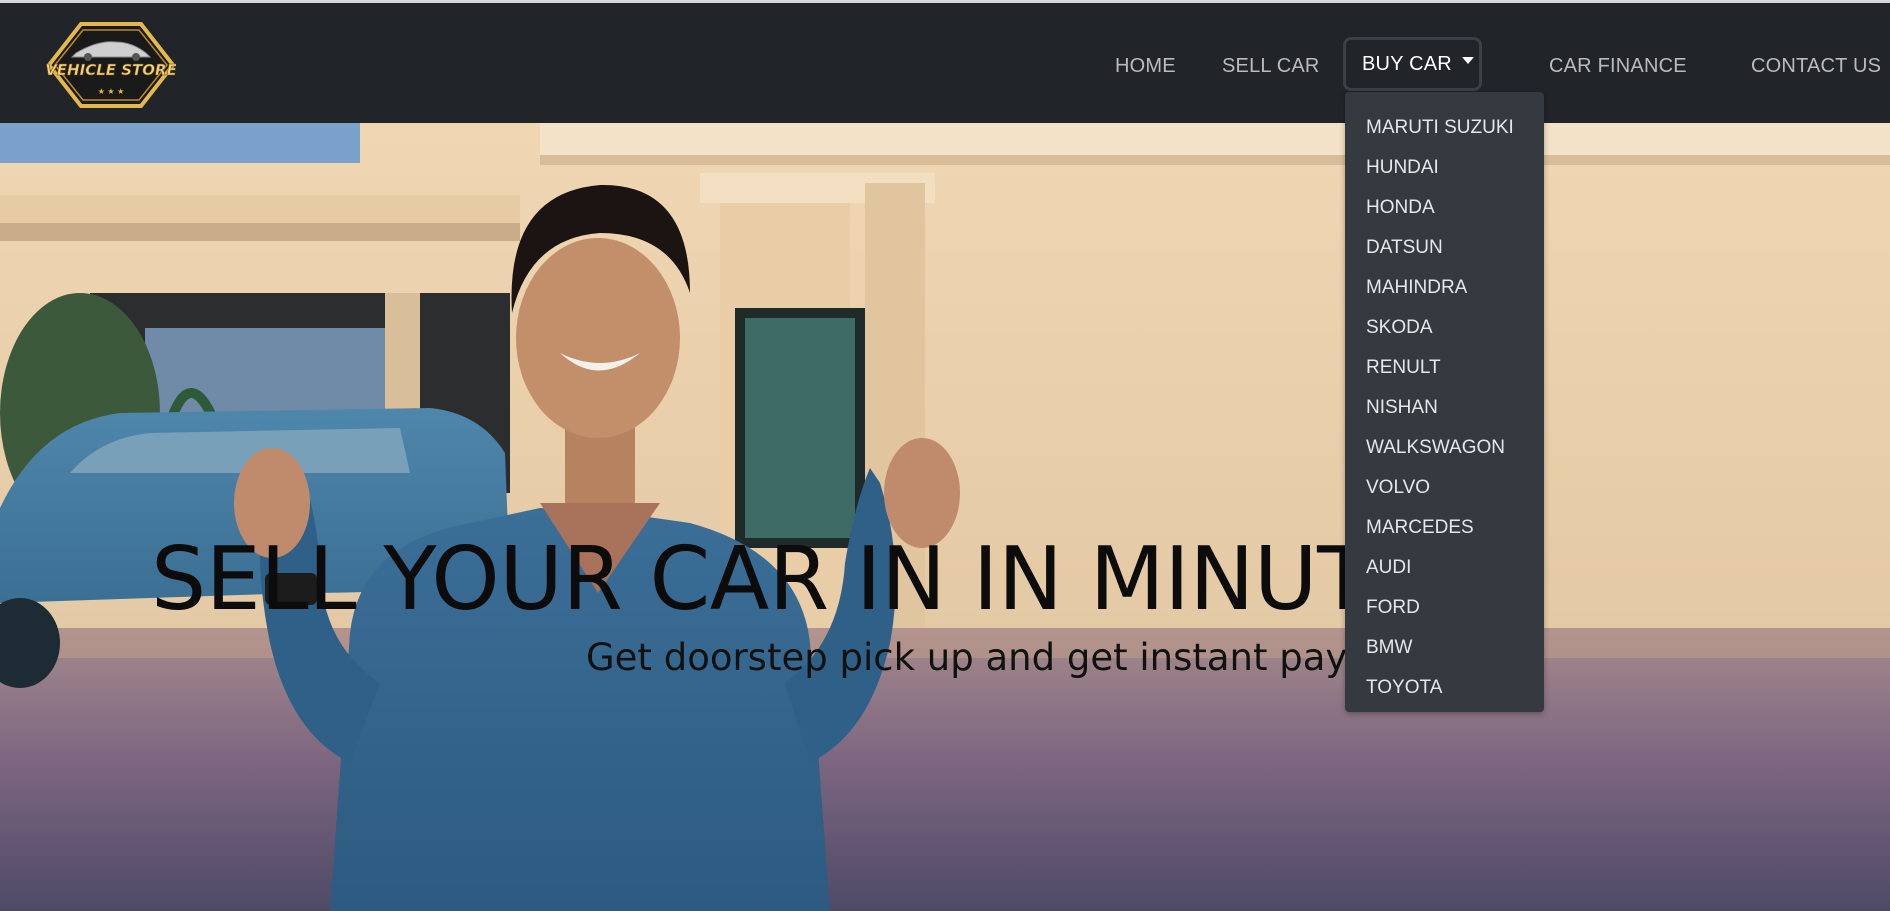  I want to click on dropdown-item-maruti-suzuki: MARUTI SUZUKI, so click(1444, 128).